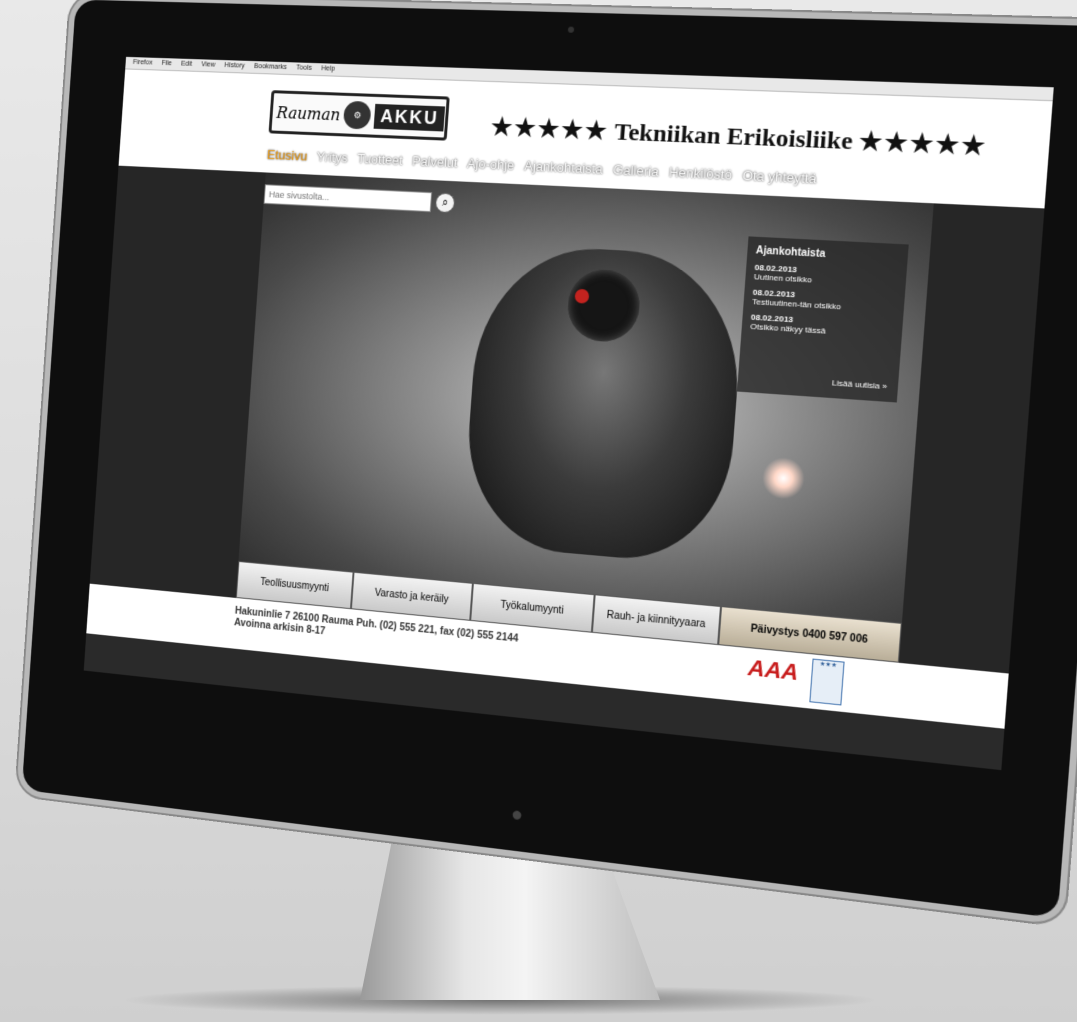 The image size is (1077, 1022). Describe the element at coordinates (445, 203) in the screenshot. I see `search-icon: ⌕` at that location.